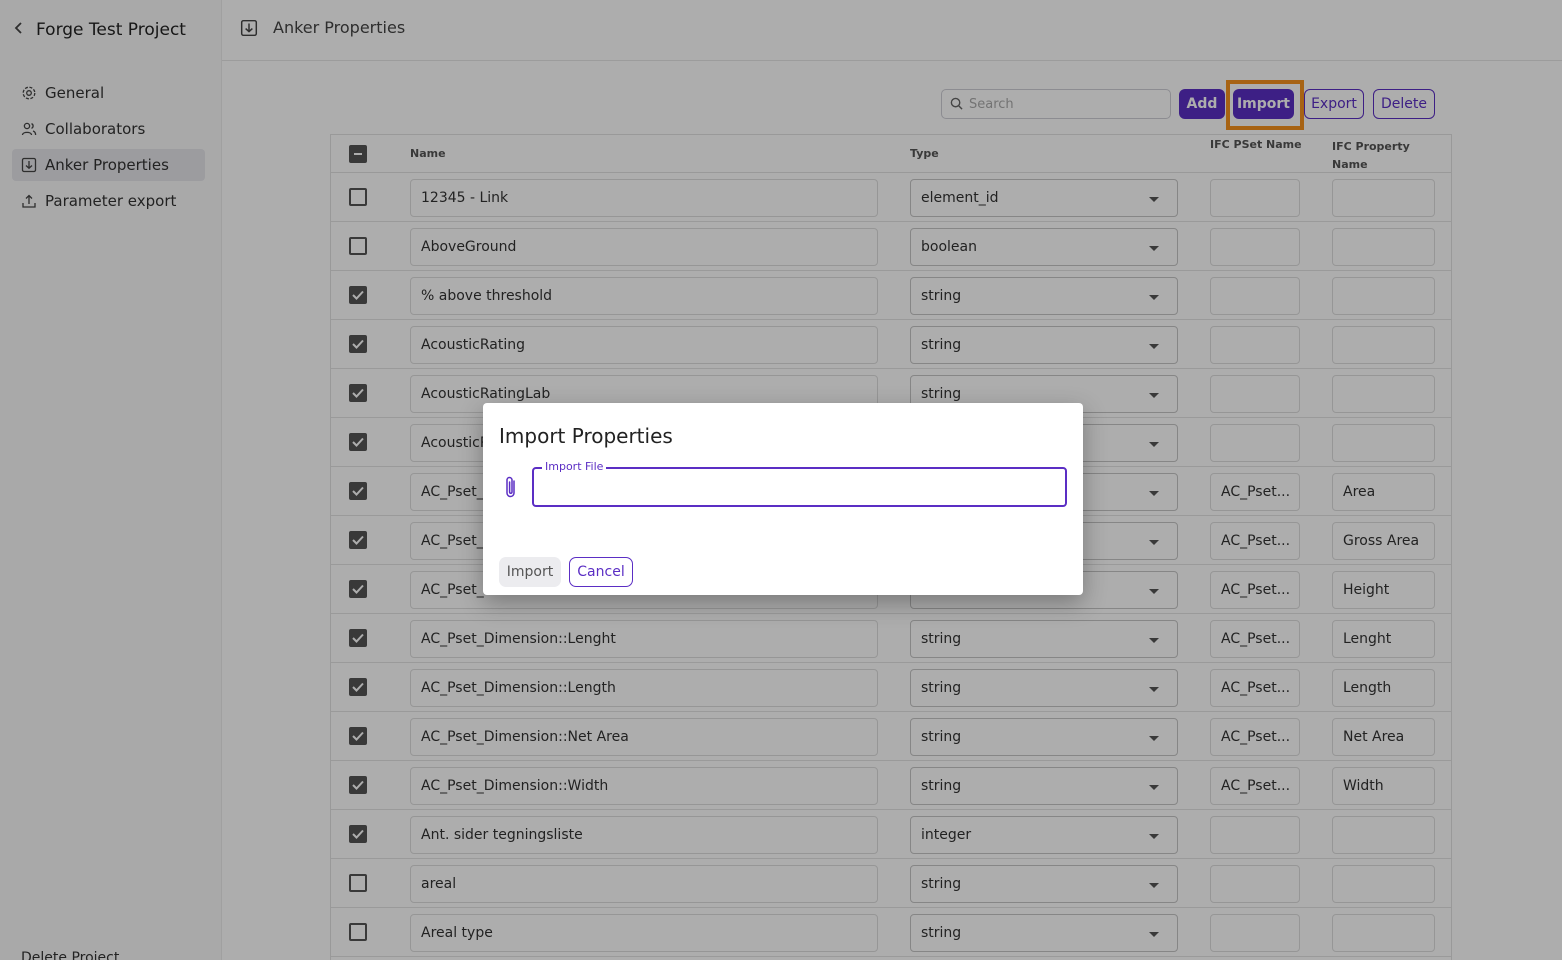 The image size is (1562, 960). Describe the element at coordinates (586, 436) in the screenshot. I see `dialog-title: Import Properties` at that location.